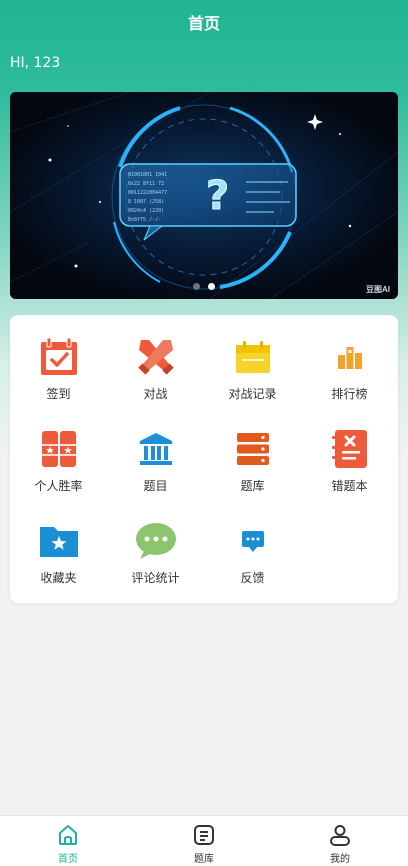 The height and width of the screenshot is (866, 408). I want to click on grid-item-win-rate: 个人胜率, so click(58, 453).